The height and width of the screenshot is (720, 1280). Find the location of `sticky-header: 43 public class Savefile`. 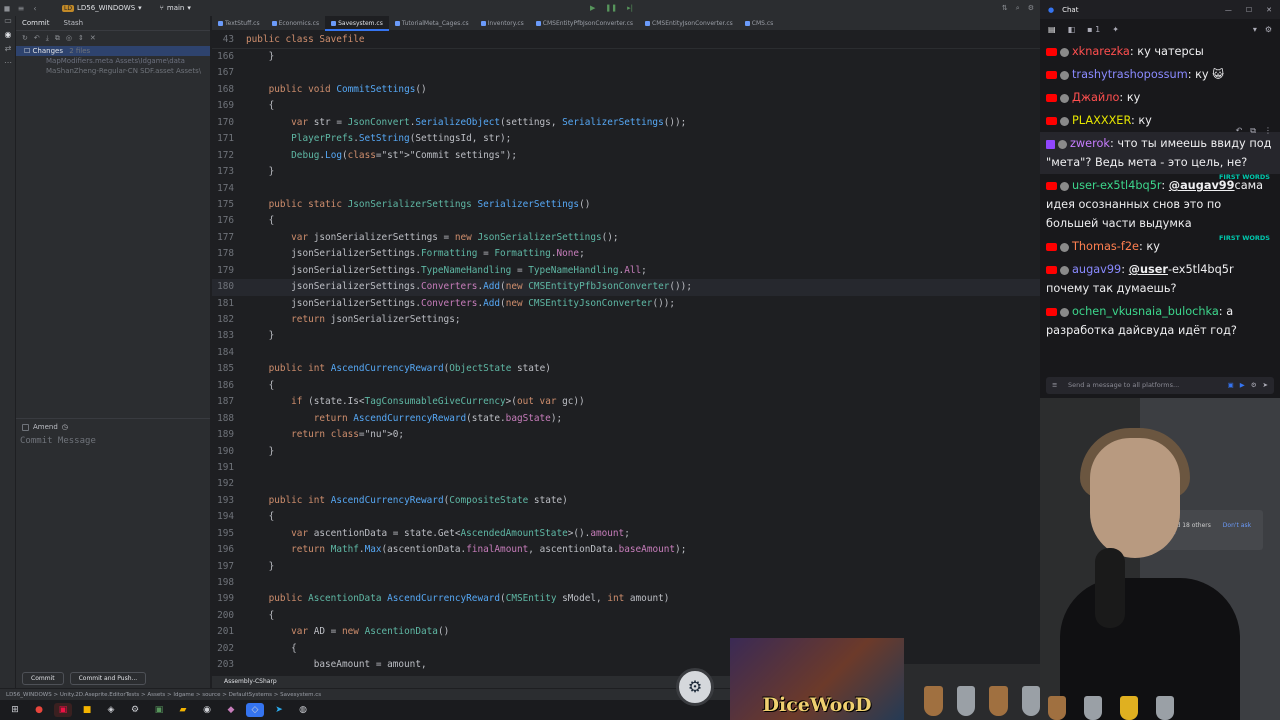

sticky-header: 43 public class Savefile is located at coordinates (626, 40).